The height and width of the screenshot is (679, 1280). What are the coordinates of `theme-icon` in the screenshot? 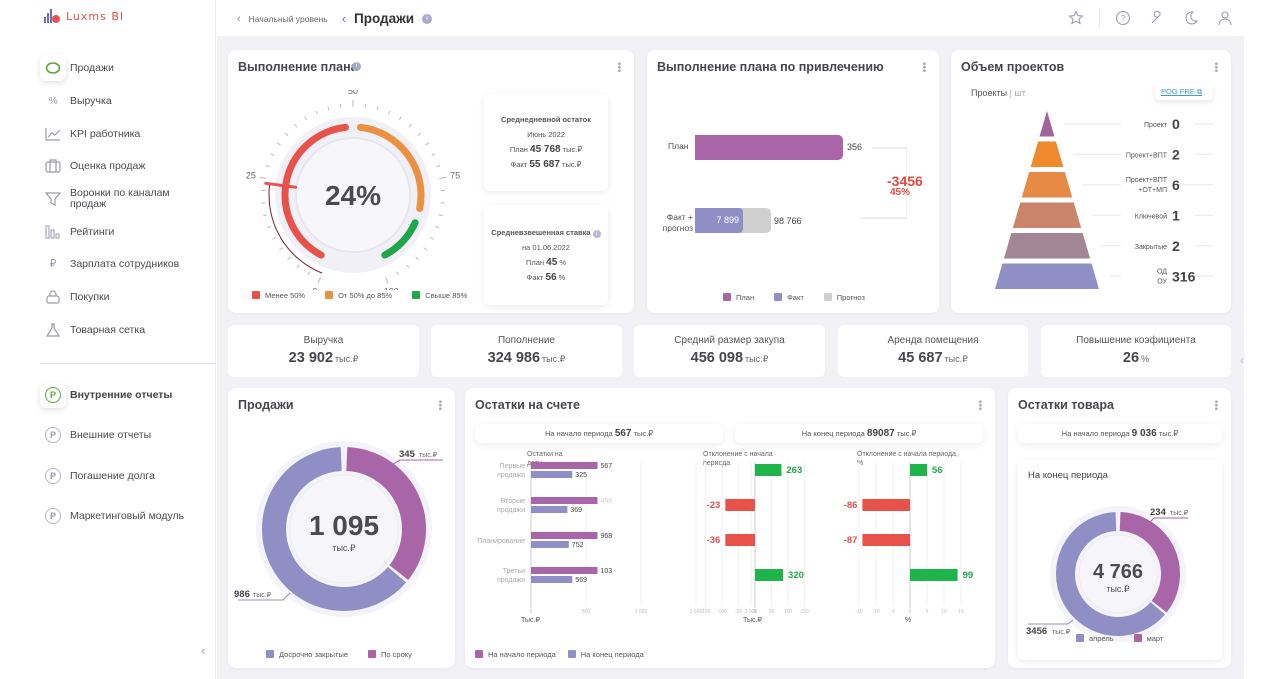 It's located at (1191, 18).